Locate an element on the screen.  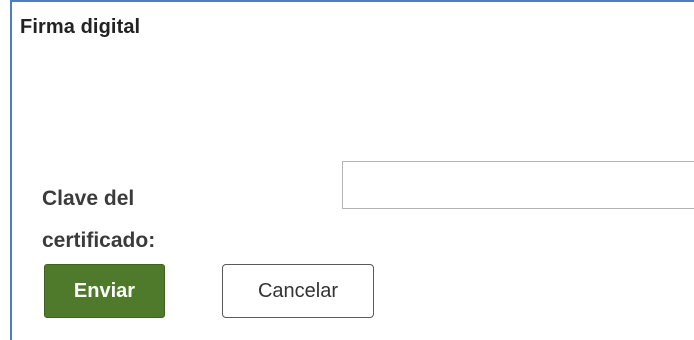
send-button: Enviar is located at coordinates (104, 291).